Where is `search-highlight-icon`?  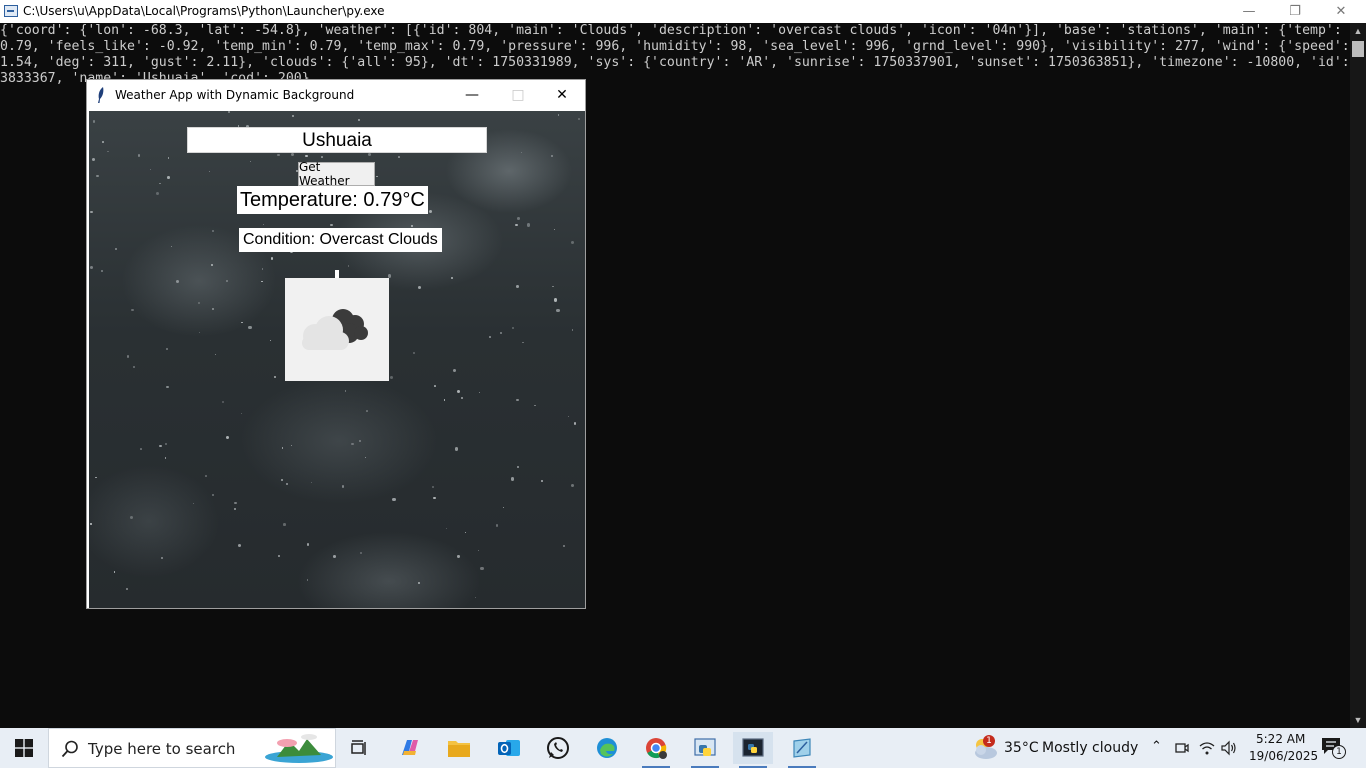 search-highlight-icon is located at coordinates (299, 748).